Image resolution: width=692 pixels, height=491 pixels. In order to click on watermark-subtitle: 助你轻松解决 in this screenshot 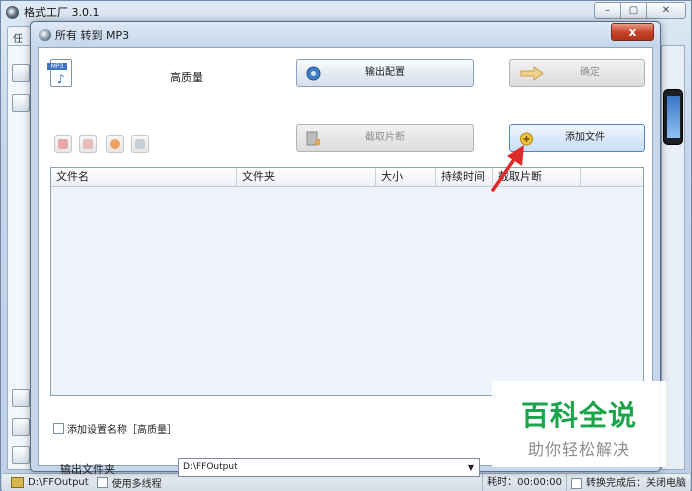, I will do `click(578, 449)`.